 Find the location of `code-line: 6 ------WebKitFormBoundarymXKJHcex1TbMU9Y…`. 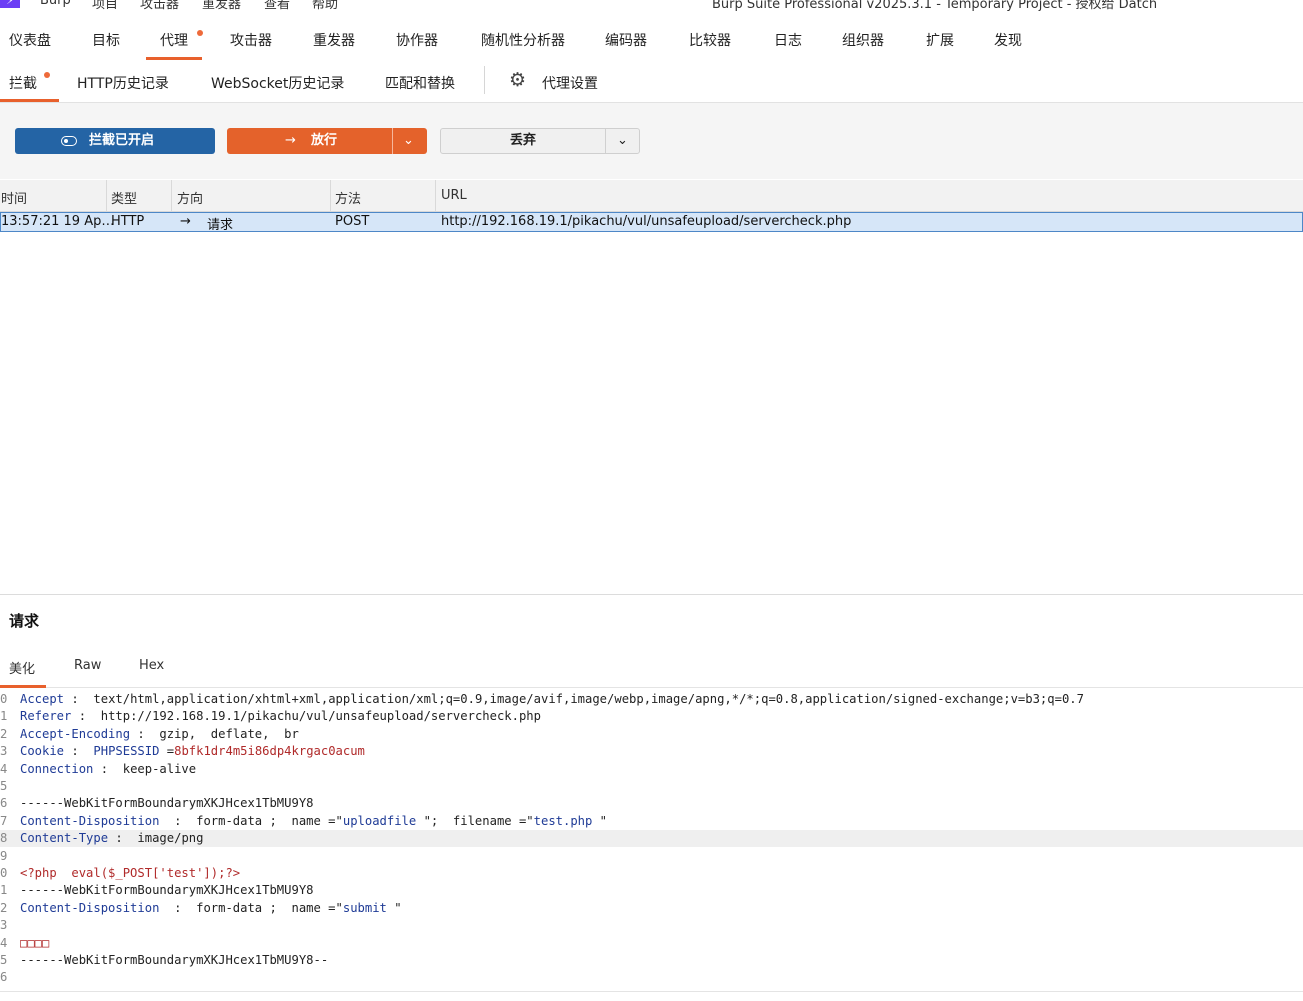

code-line: 6 ------WebKitFormBoundarymXKJHcex1TbMU9Y… is located at coordinates (651, 803).